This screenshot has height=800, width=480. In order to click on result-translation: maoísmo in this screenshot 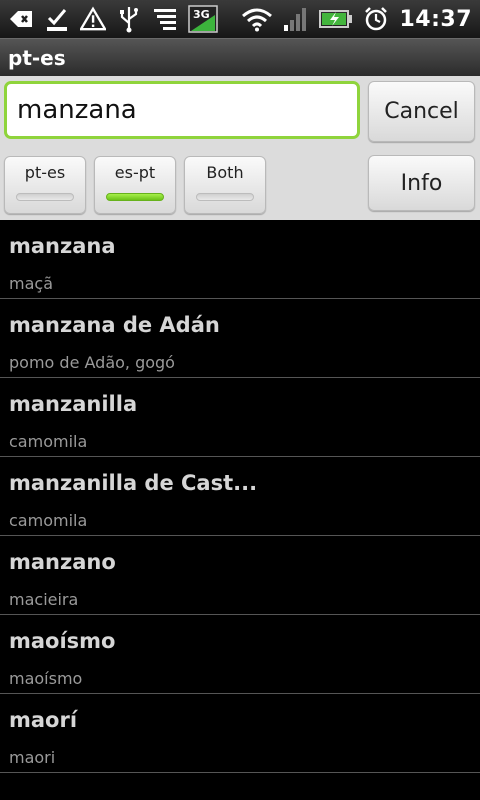, I will do `click(46, 678)`.